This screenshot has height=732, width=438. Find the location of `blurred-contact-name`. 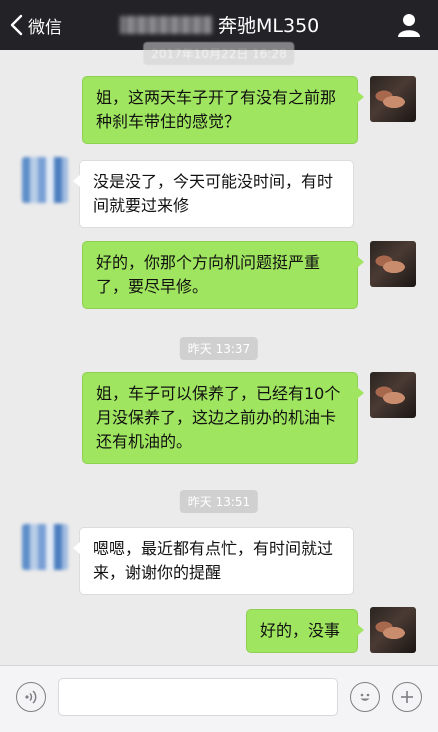

blurred-contact-name is located at coordinates (166, 24).